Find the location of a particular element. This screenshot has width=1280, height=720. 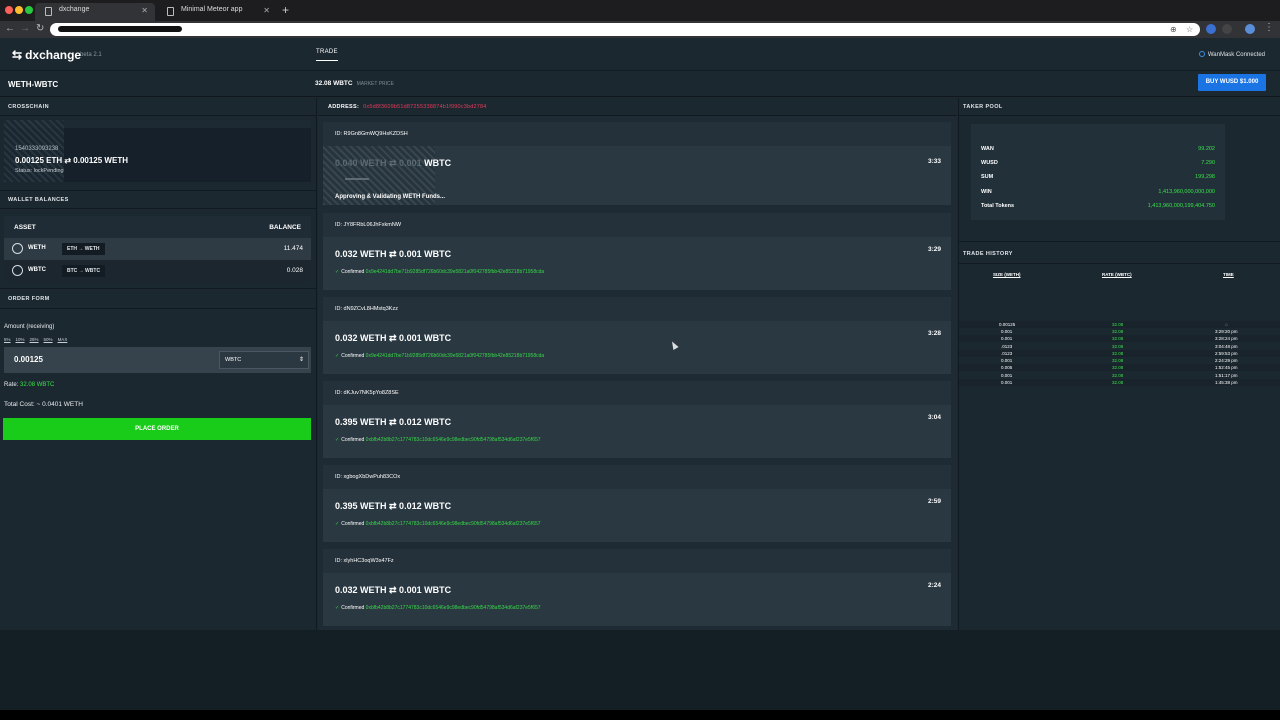

maximize-window-icon is located at coordinates (29, 10).